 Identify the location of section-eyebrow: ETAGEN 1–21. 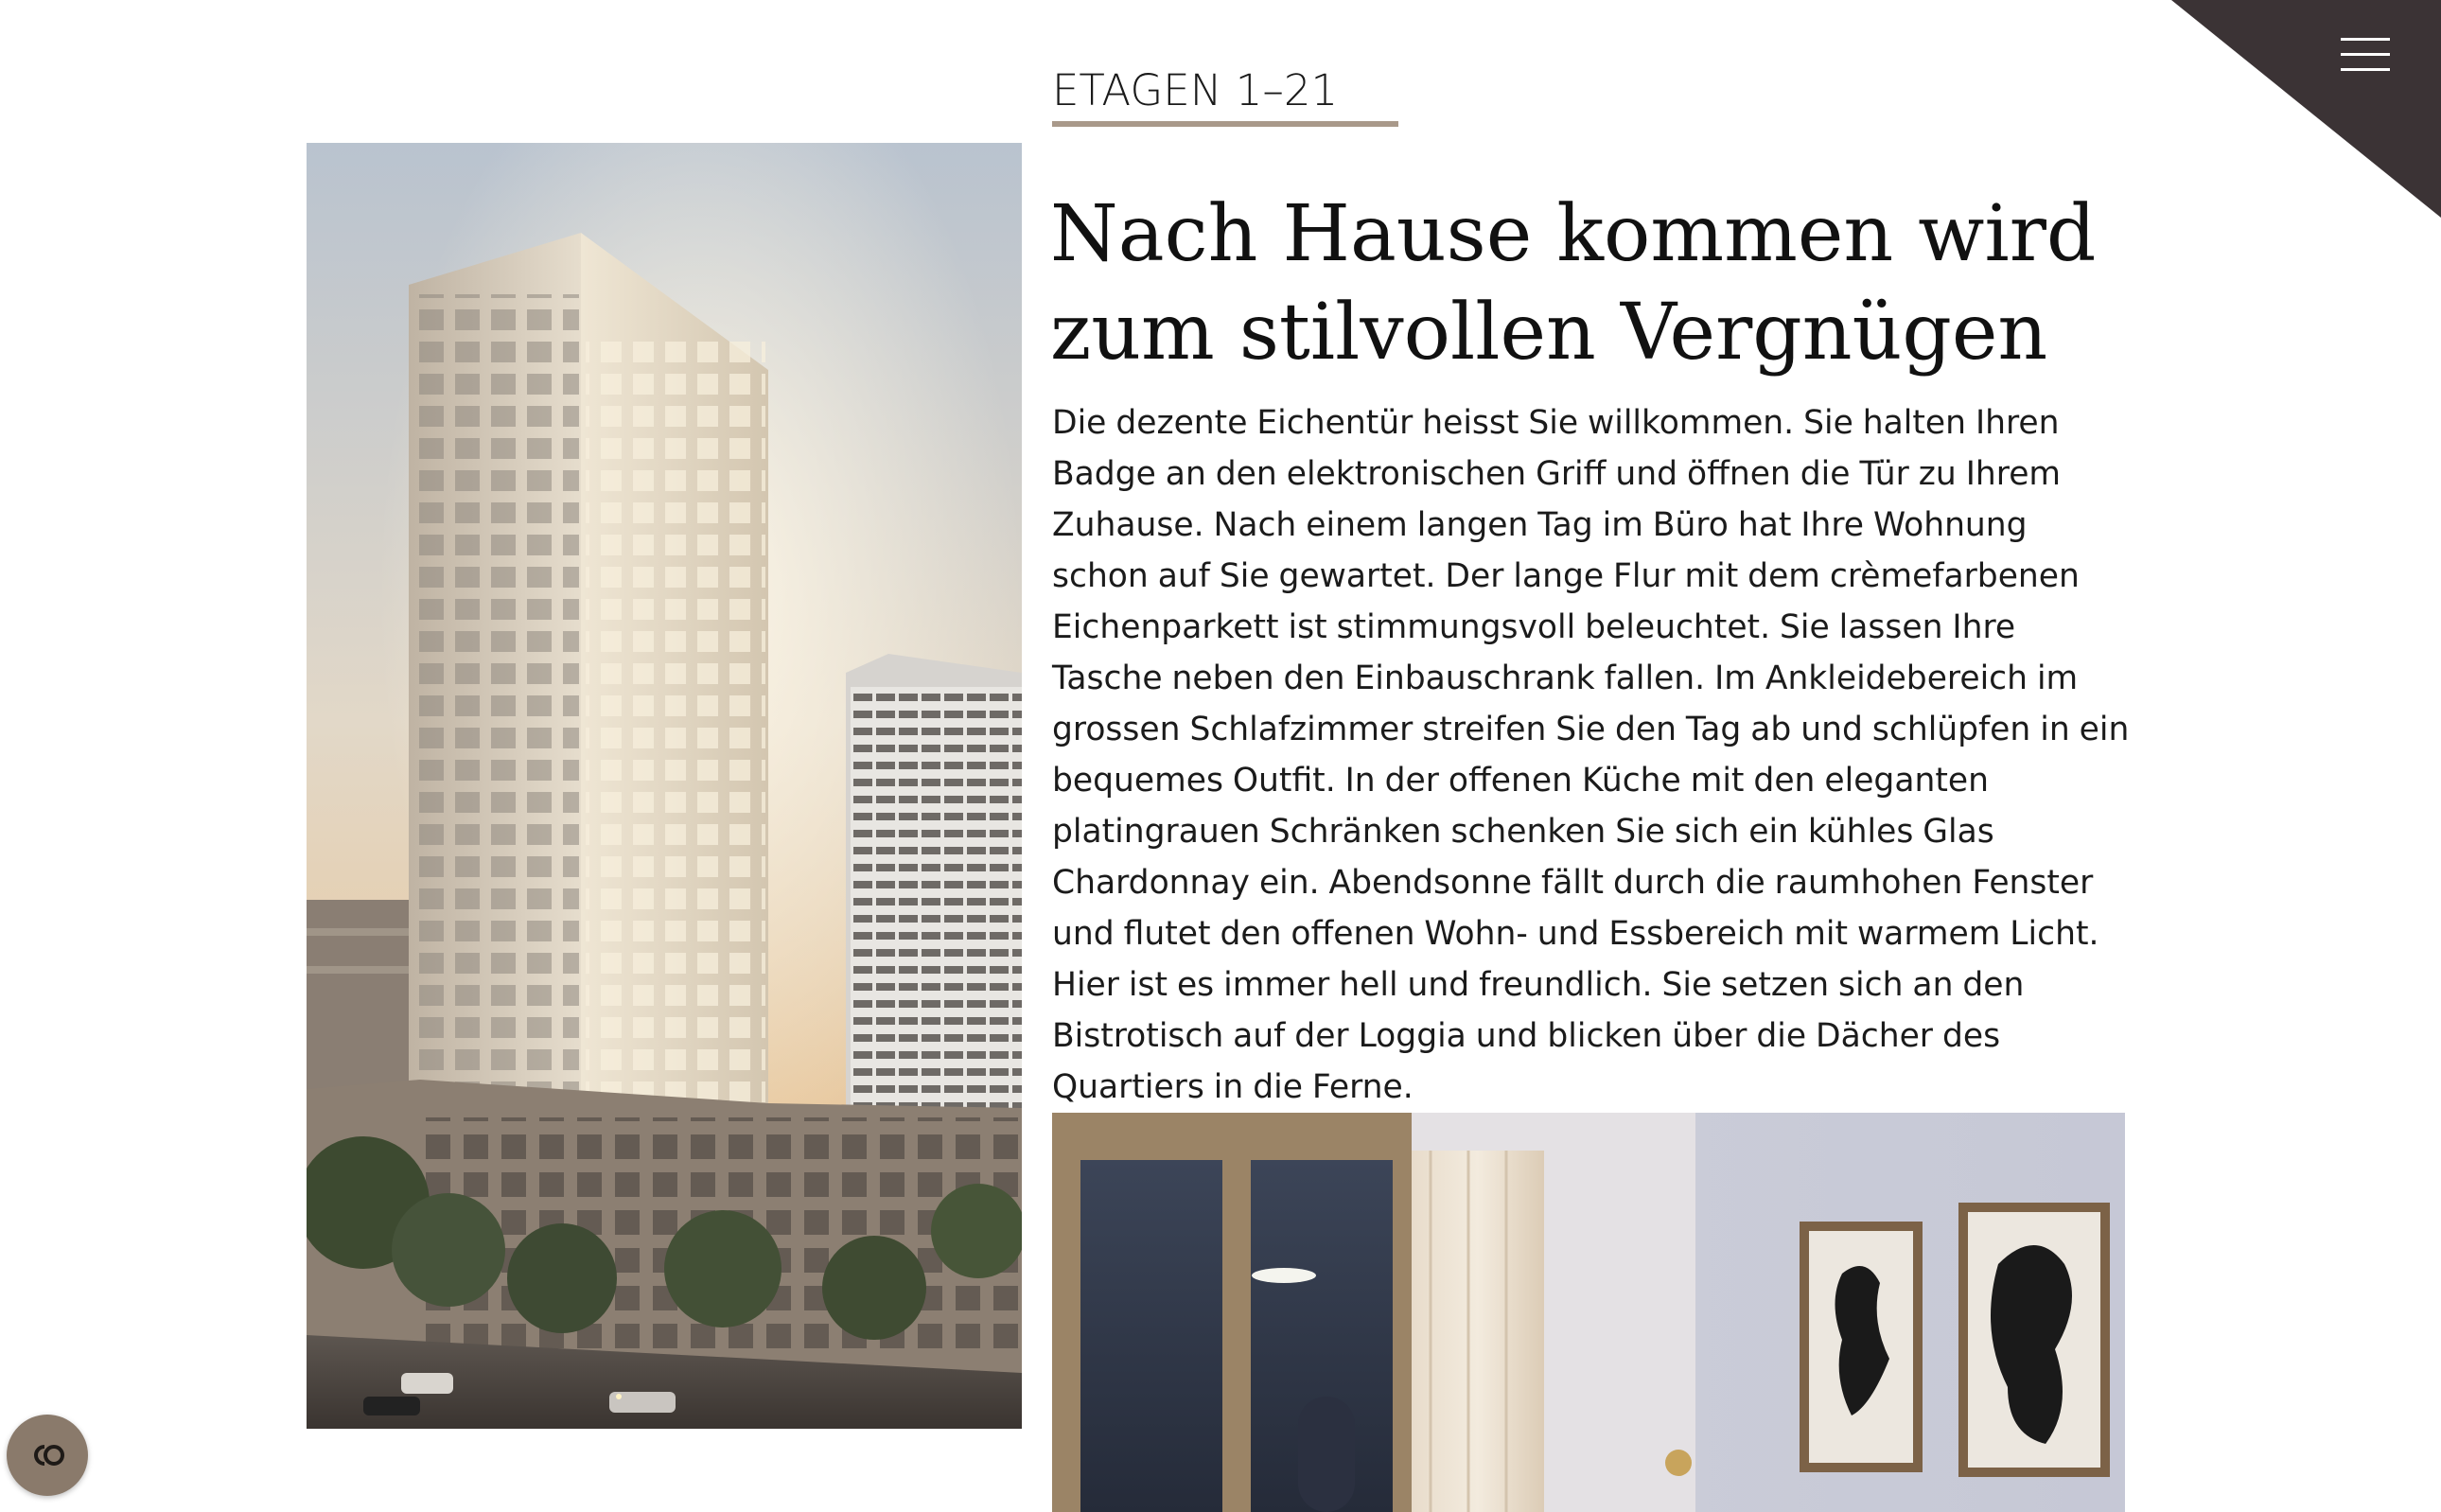
(1195, 90).